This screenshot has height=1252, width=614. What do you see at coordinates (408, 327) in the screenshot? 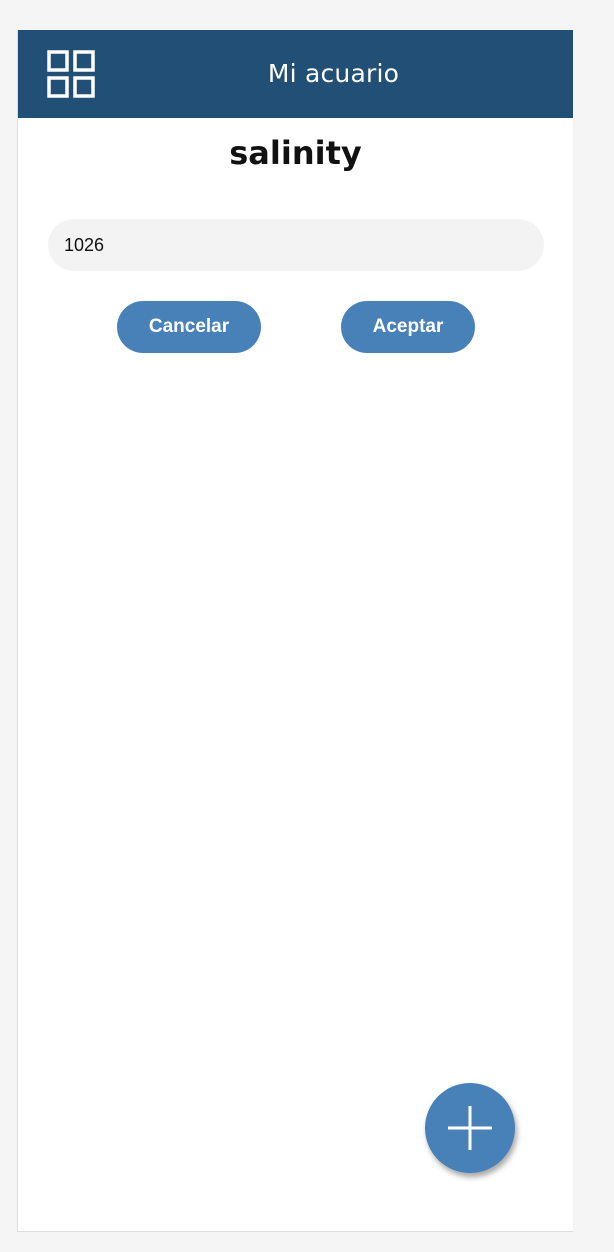
I see `accept-button: Aceptar` at bounding box center [408, 327].